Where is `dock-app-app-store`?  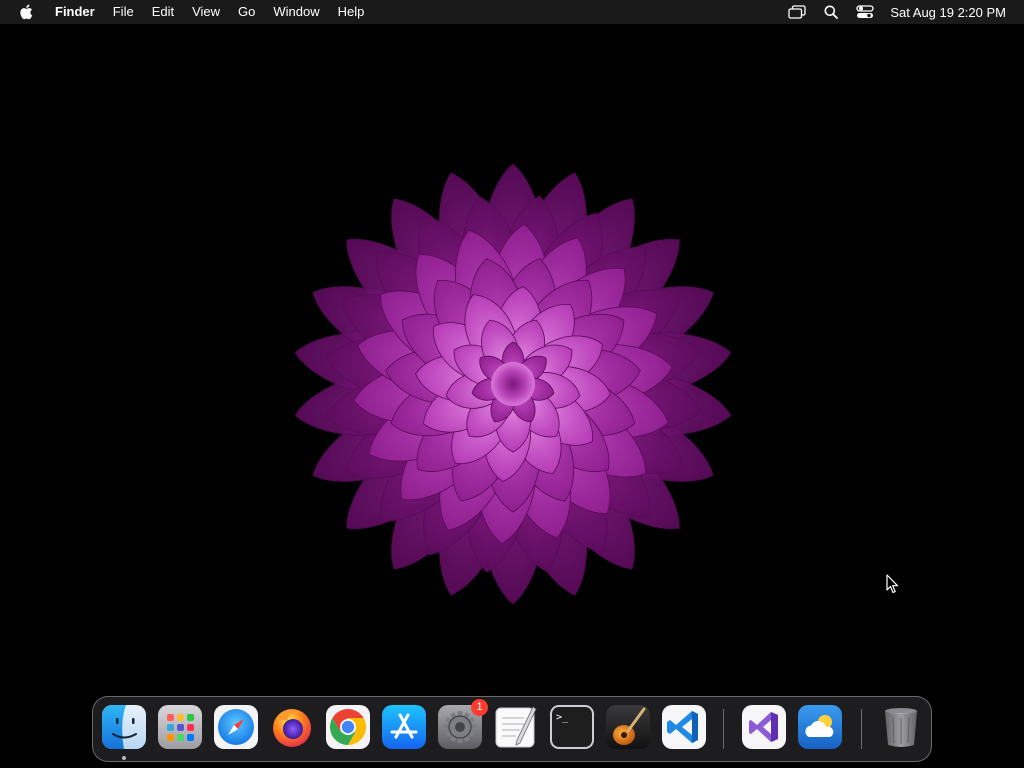
dock-app-app-store is located at coordinates (404, 727).